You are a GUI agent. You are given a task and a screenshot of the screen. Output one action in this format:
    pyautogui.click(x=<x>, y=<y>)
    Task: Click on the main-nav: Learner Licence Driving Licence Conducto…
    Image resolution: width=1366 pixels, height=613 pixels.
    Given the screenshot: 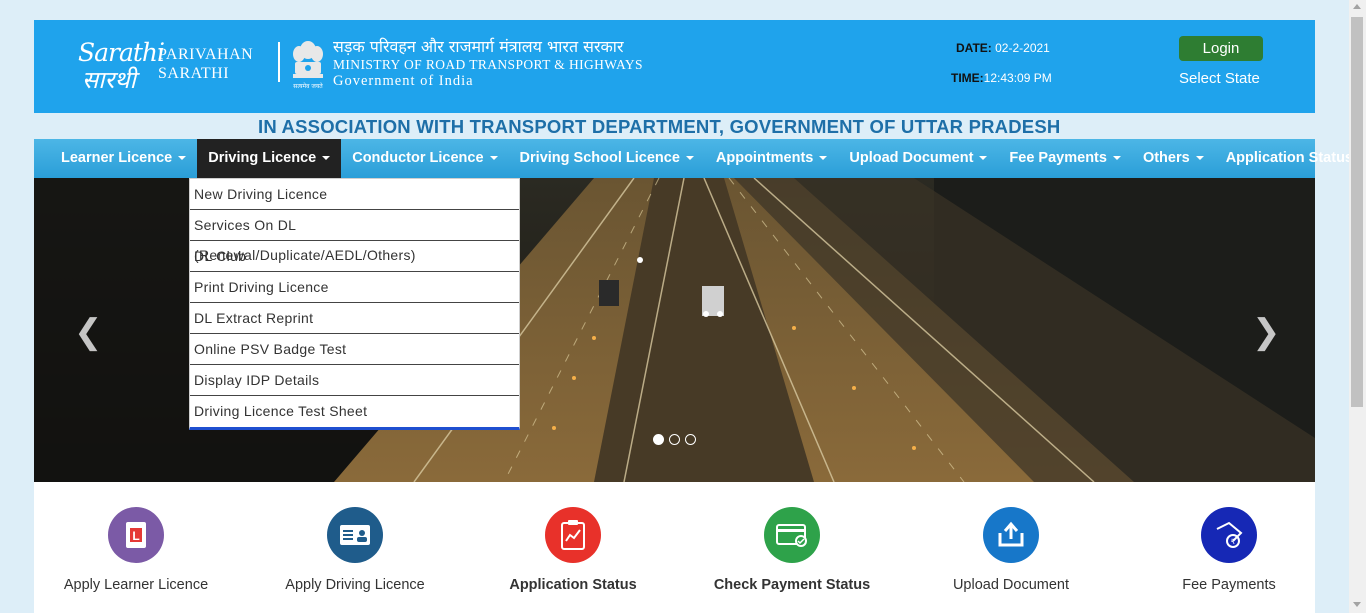 What is the action you would take?
    pyautogui.click(x=693, y=158)
    